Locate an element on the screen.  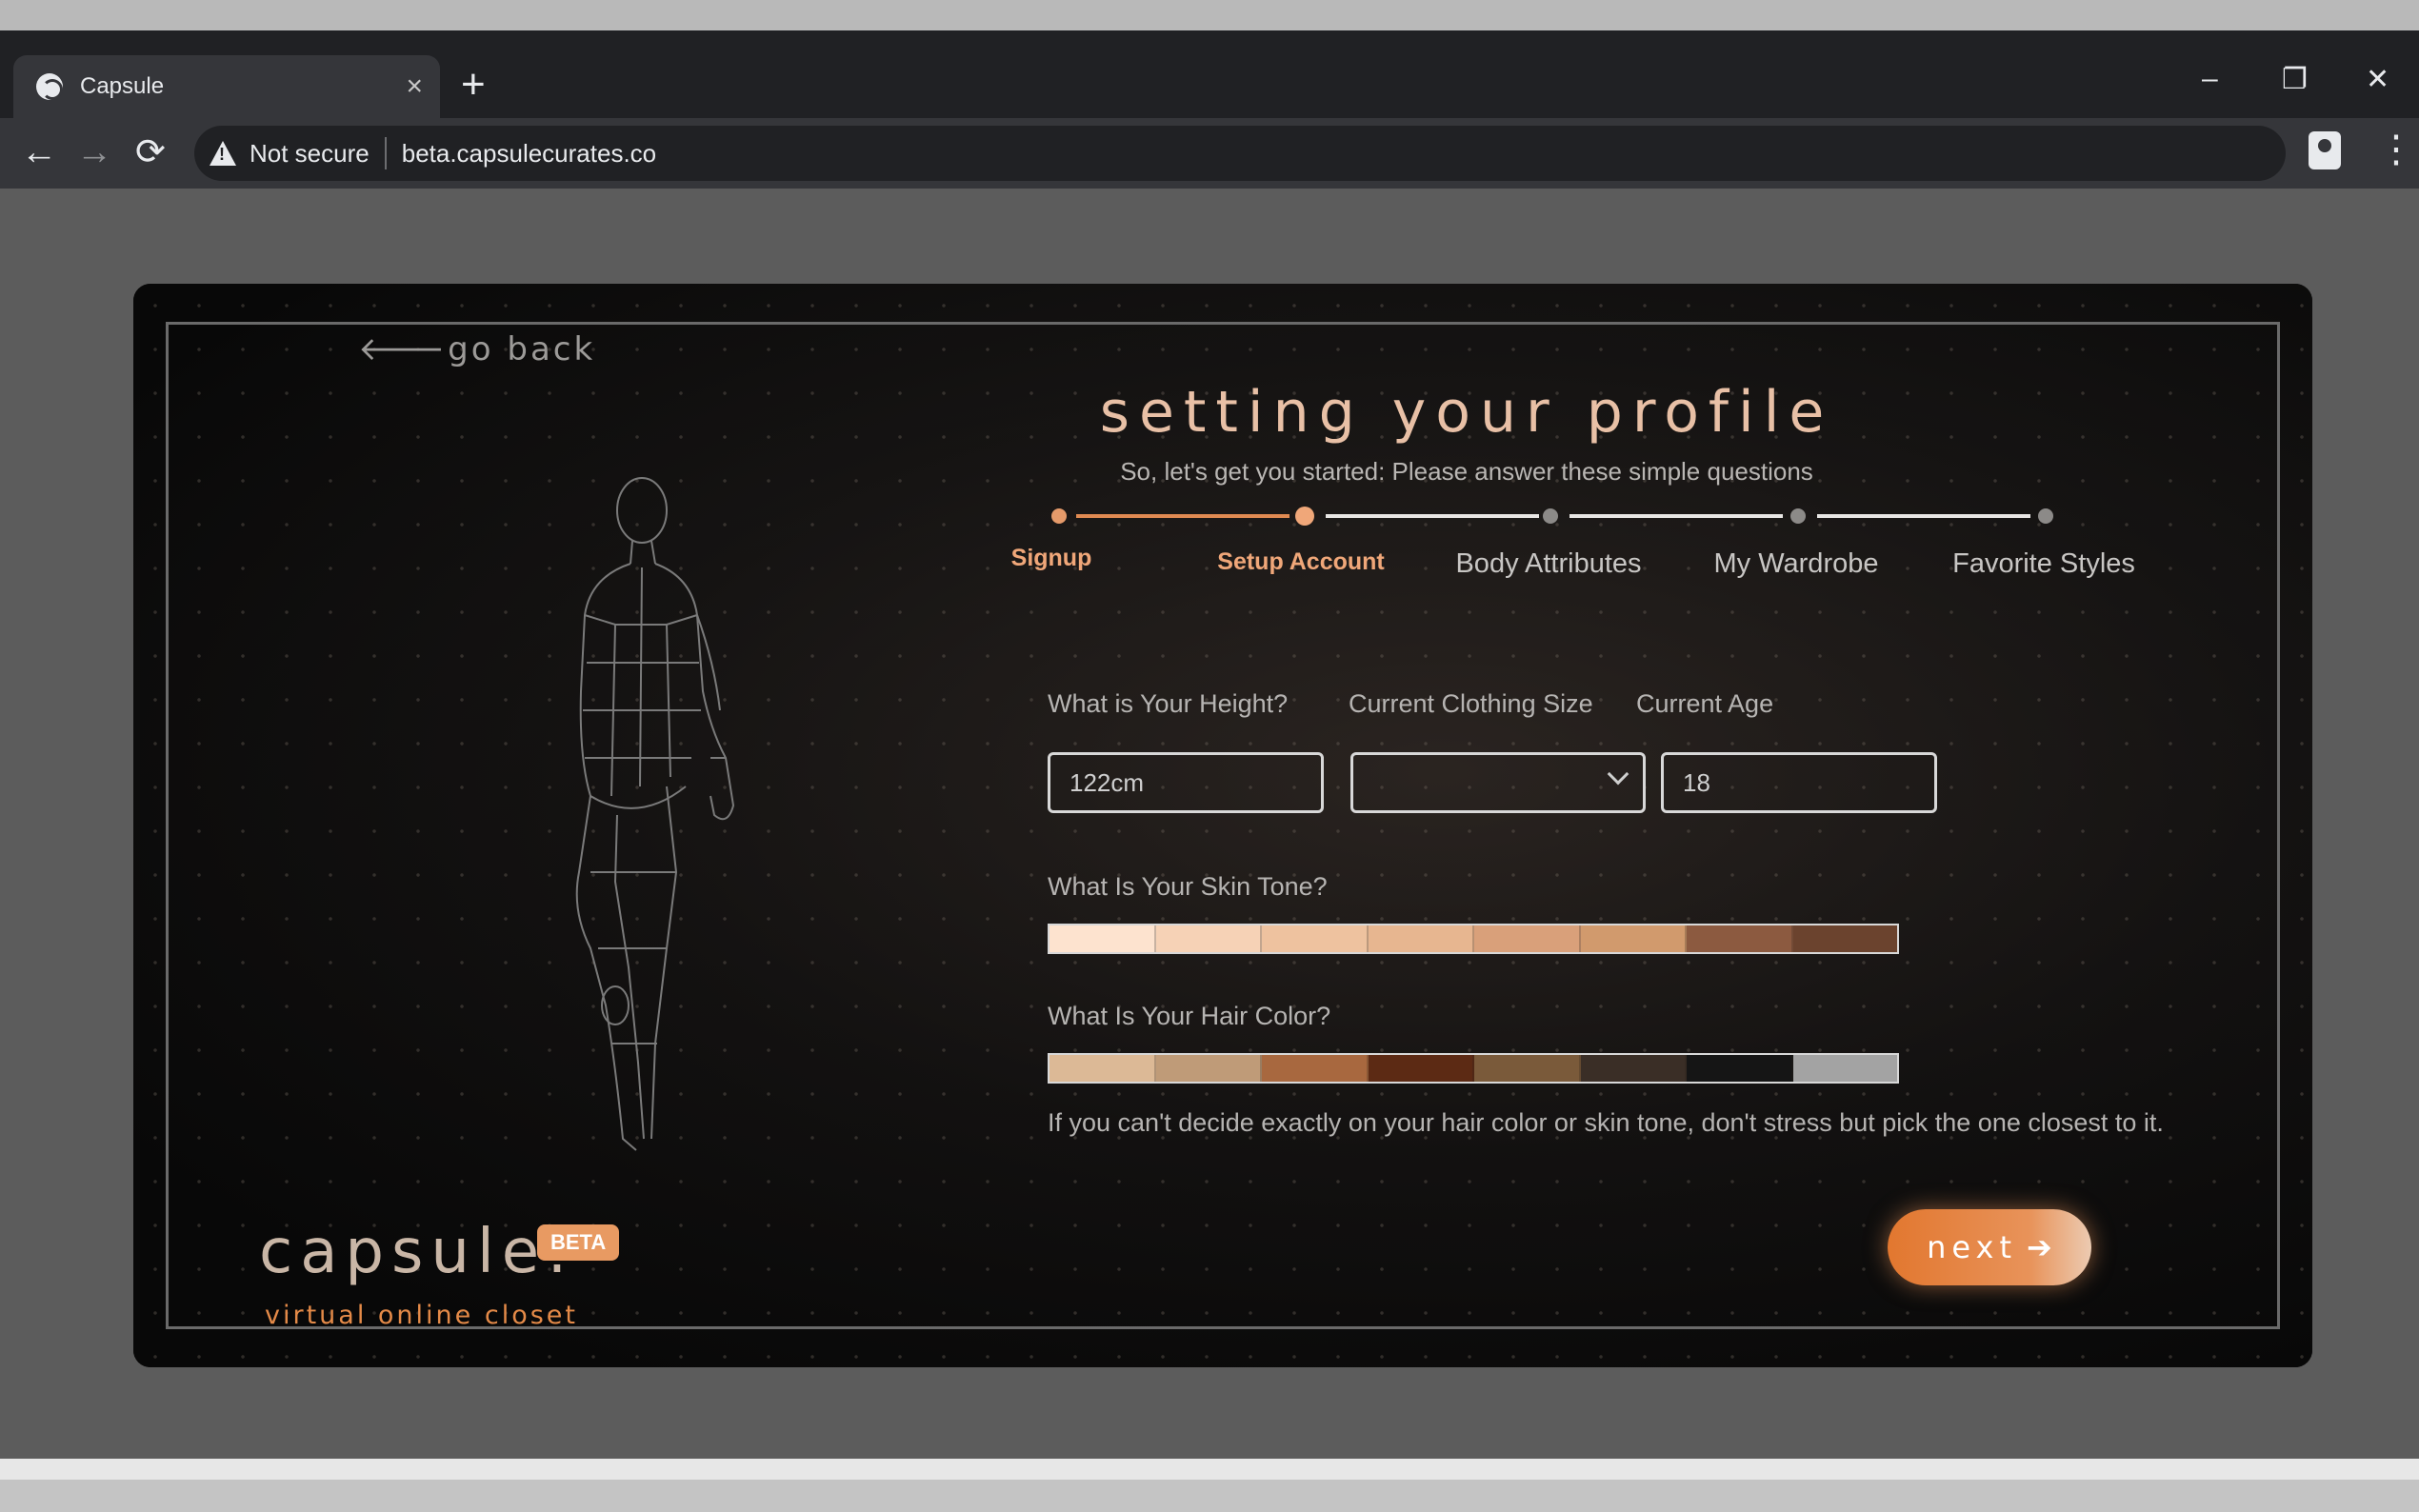
security-status: Not secure is located at coordinates (310, 154).